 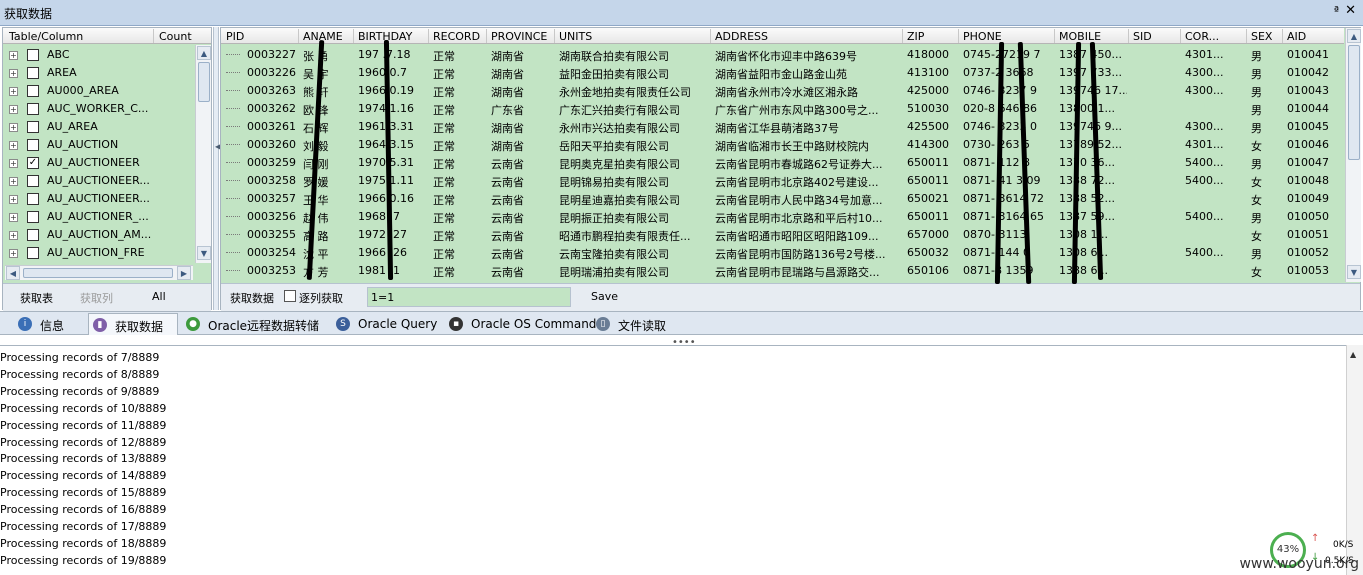 What do you see at coordinates (507, 128) in the screenshot?
I see `cell-province: 湖南省` at bounding box center [507, 128].